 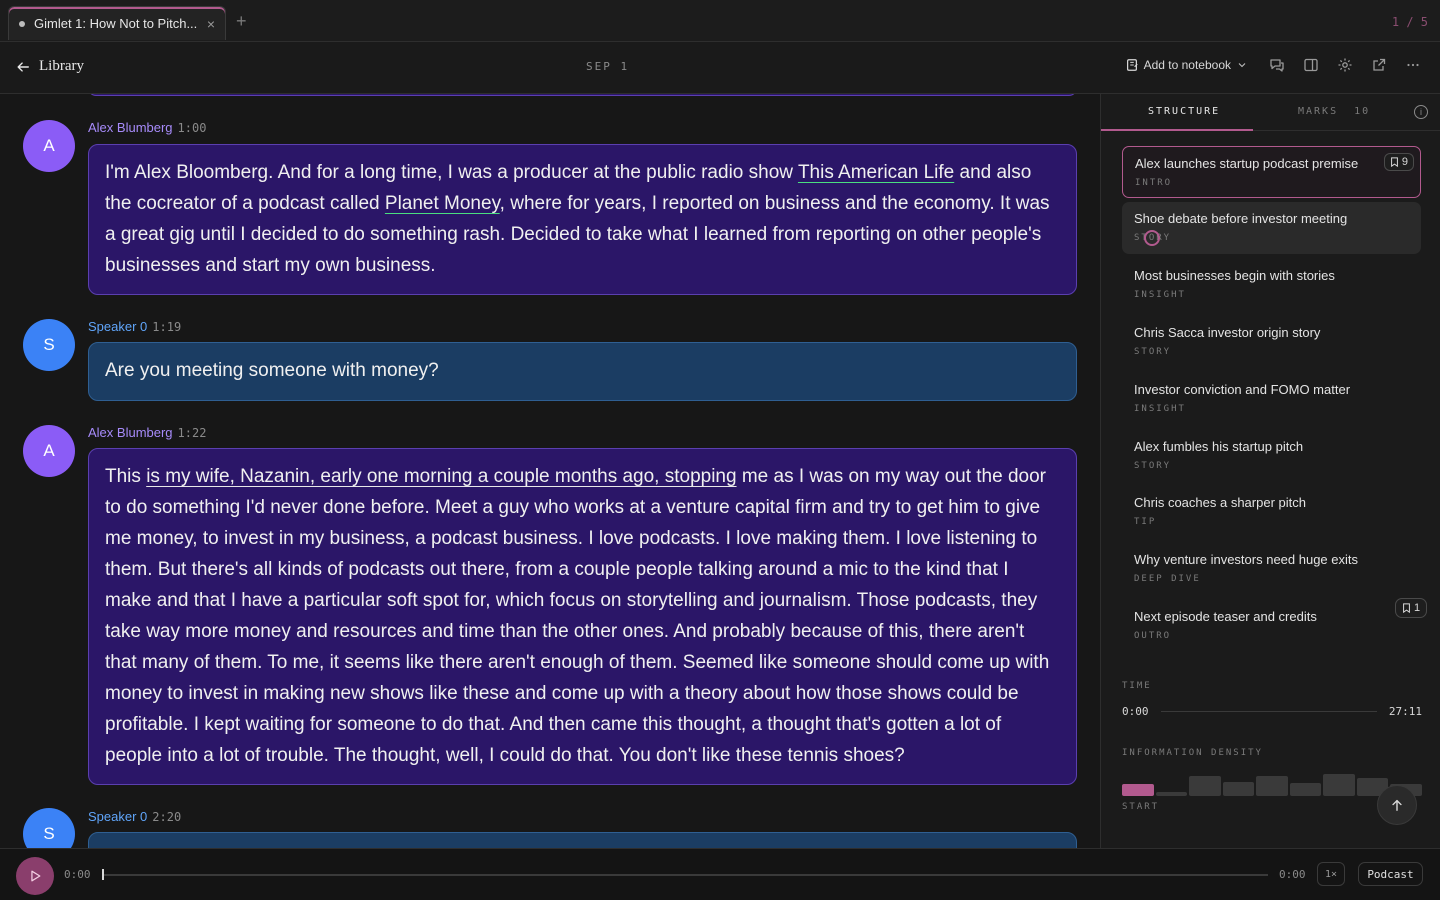 I want to click on section-tag: OUTRO, so click(x=1153, y=636).